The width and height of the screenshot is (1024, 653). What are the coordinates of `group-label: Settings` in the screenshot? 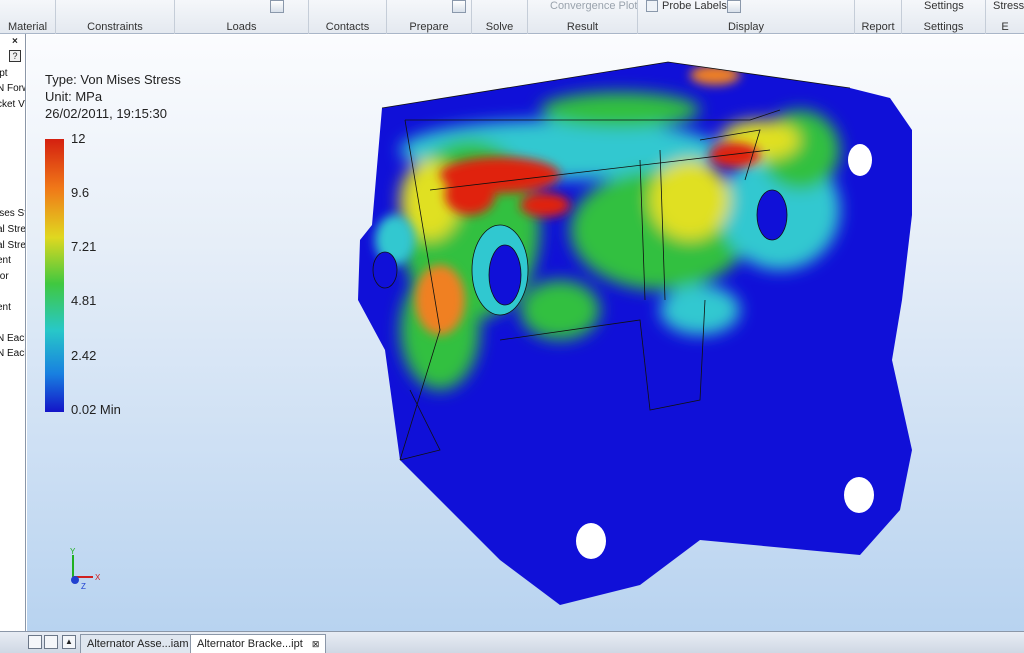 It's located at (943, 27).